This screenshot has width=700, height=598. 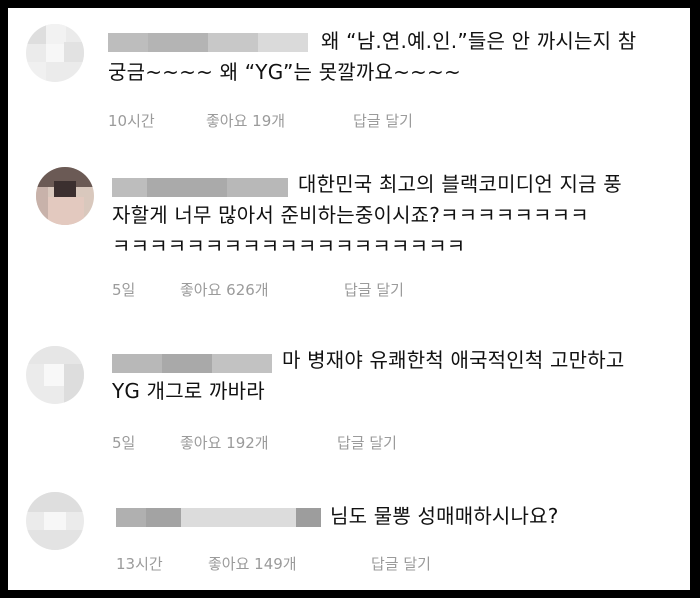 What do you see at coordinates (139, 563) in the screenshot?
I see `timestamp: 13시간` at bounding box center [139, 563].